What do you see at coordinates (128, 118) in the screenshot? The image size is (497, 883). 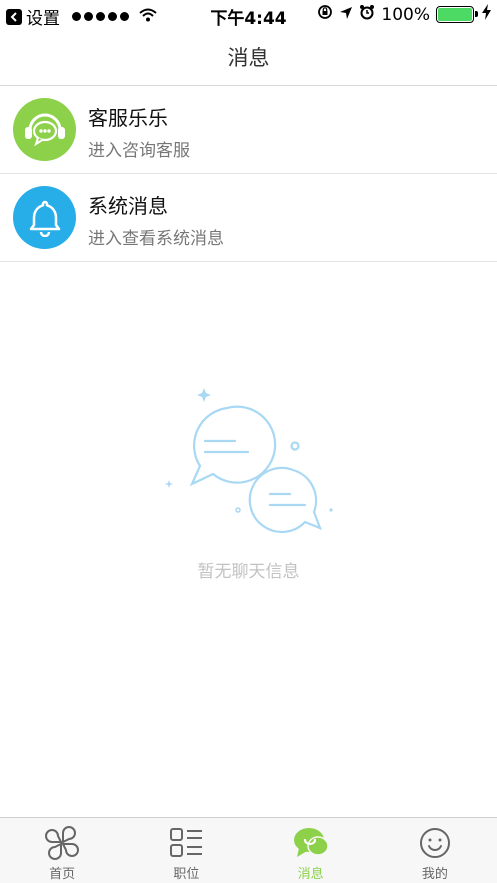 I see `conversation-title: 客服乐乐` at bounding box center [128, 118].